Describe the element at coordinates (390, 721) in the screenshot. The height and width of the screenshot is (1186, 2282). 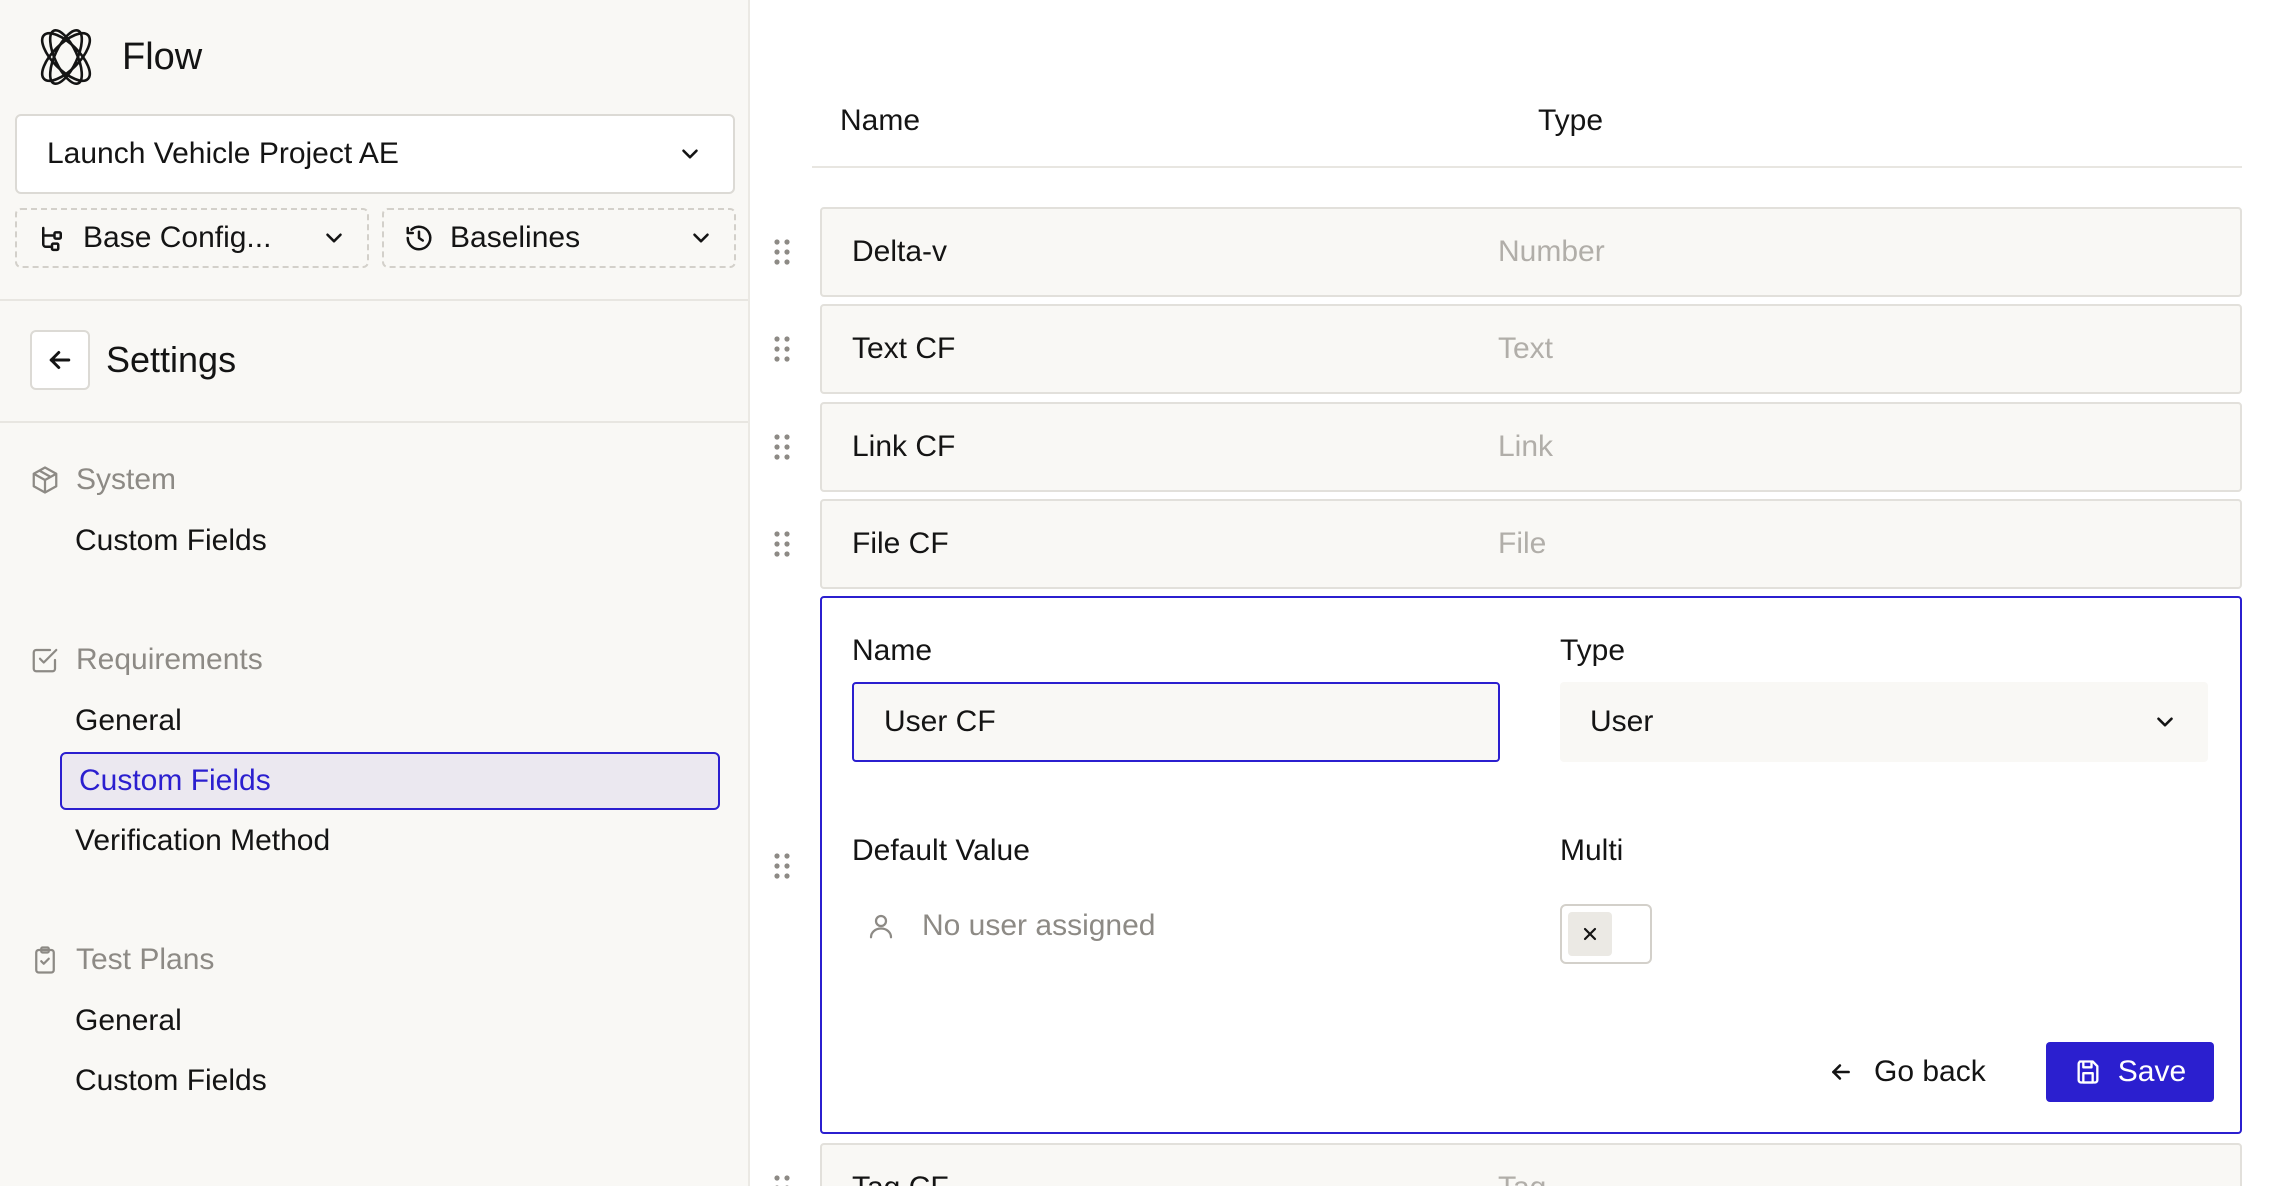
I see `nav-requirements-general: General` at that location.